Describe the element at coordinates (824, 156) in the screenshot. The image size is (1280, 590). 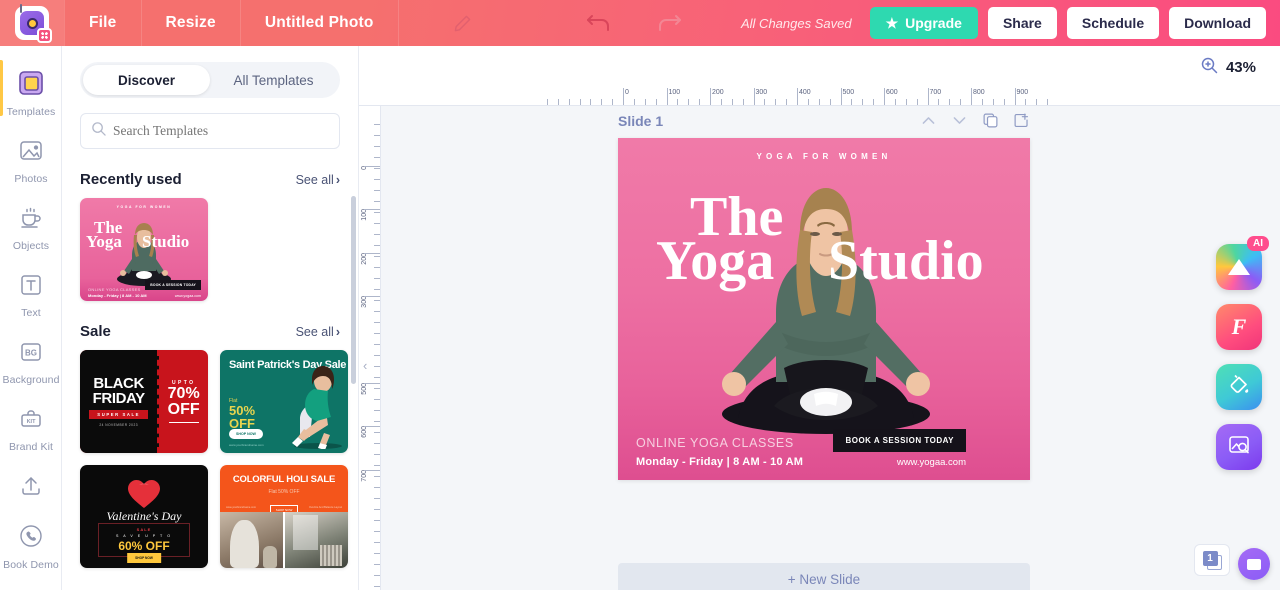
I see `canvas-kicker: YOGA FOR WOMEN` at that location.